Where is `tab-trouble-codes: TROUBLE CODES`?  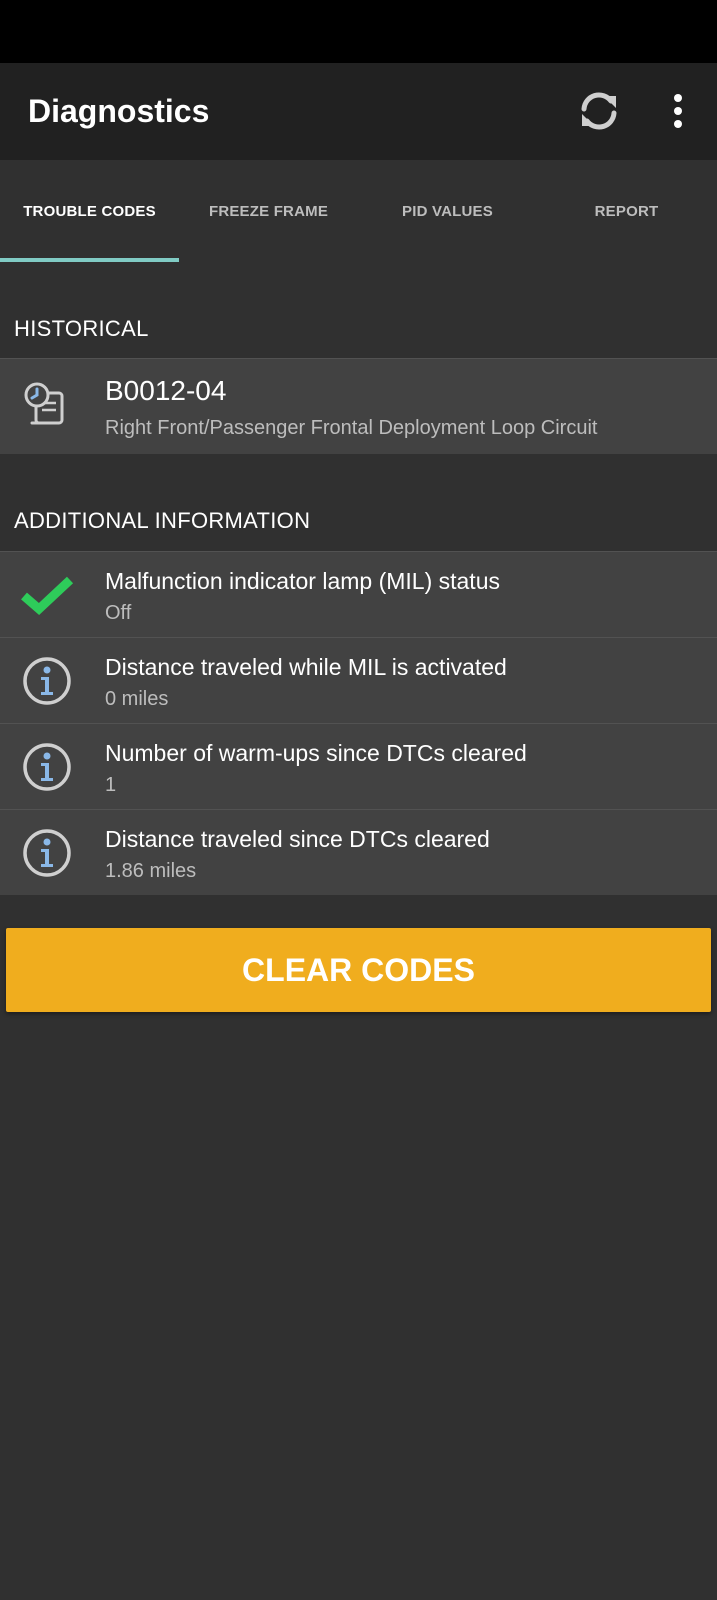
tab-trouble-codes: TROUBLE CODES is located at coordinates (89, 211).